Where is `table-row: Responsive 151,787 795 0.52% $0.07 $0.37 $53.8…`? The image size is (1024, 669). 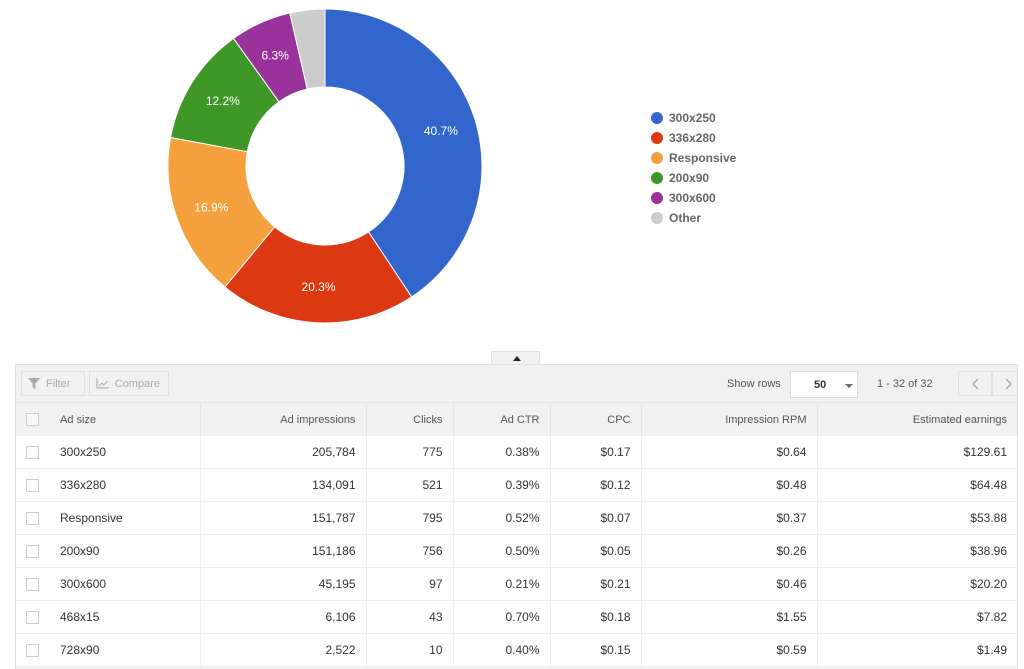
table-row: Responsive 151,787 795 0.52% $0.07 $0.37 $53.8… is located at coordinates (516, 518).